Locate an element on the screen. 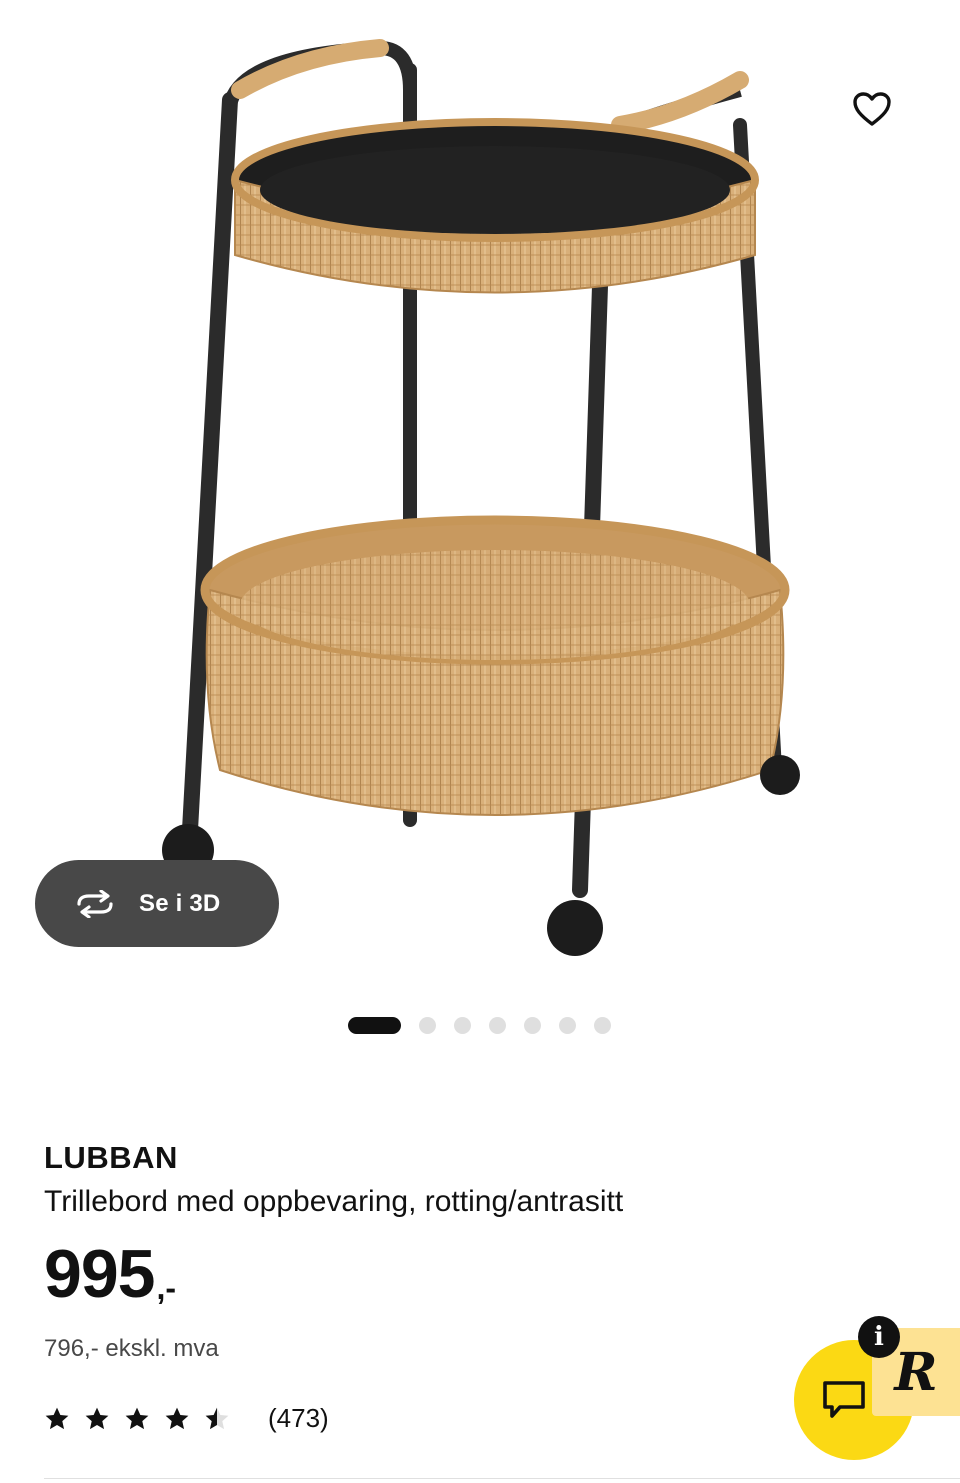 The height and width of the screenshot is (1483, 960). price-excl-vat: 796,- ekskl. mva is located at coordinates (131, 1348).